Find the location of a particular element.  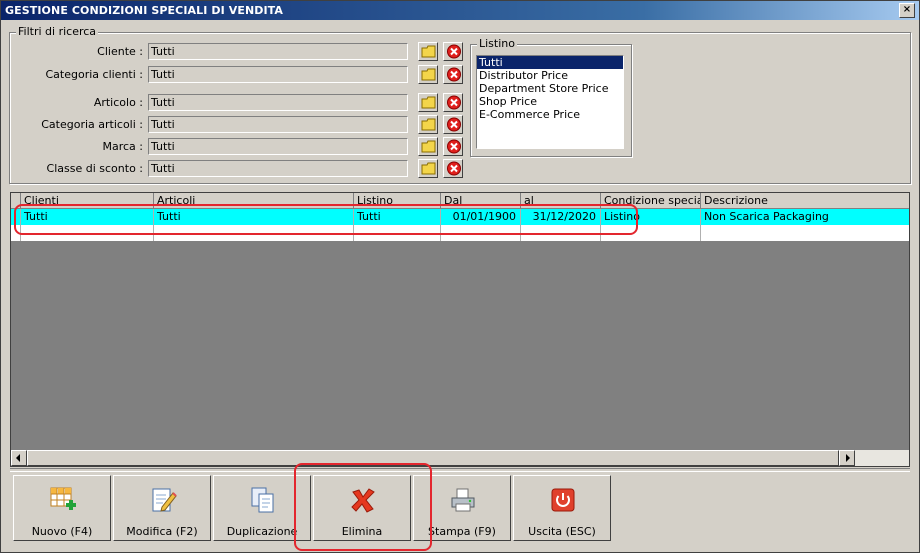

clear-articolo-button is located at coordinates (453, 102).